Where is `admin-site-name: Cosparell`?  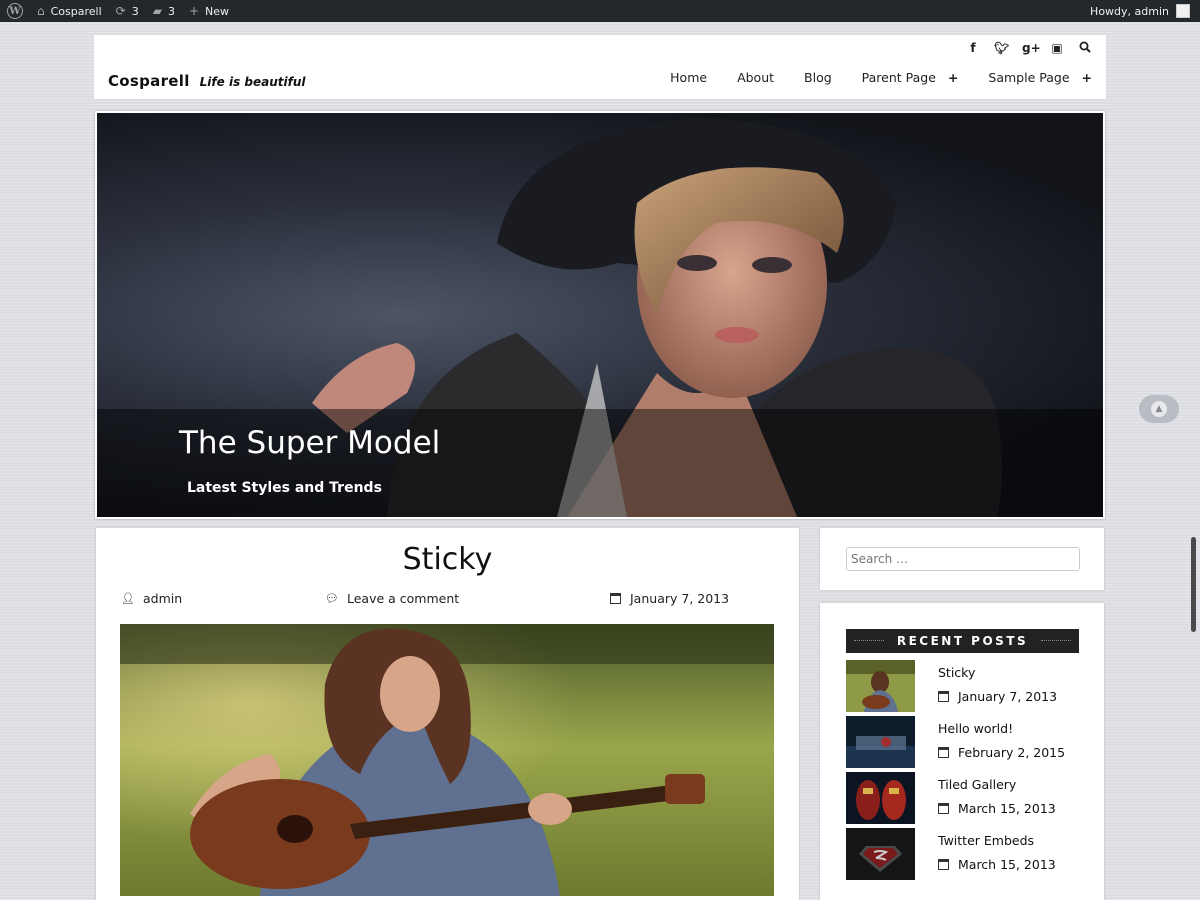 admin-site-name: Cosparell is located at coordinates (76, 11).